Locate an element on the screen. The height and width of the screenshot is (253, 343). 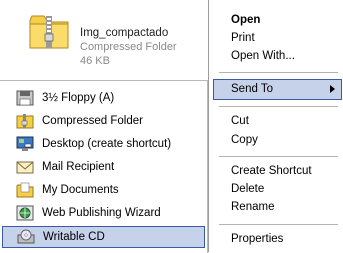
menu-properties: Properties is located at coordinates (257, 239).